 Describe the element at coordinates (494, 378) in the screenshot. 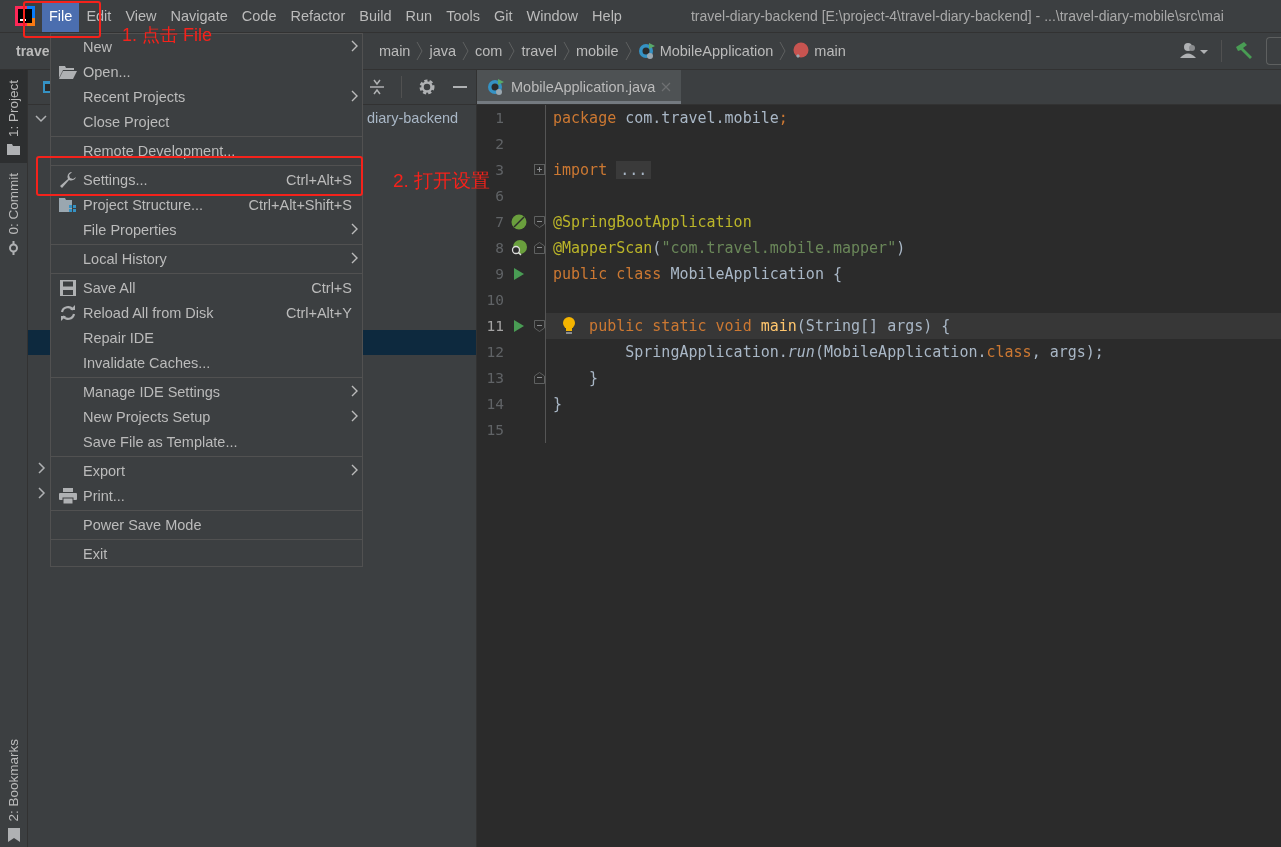

I see `line-number: 13` at that location.